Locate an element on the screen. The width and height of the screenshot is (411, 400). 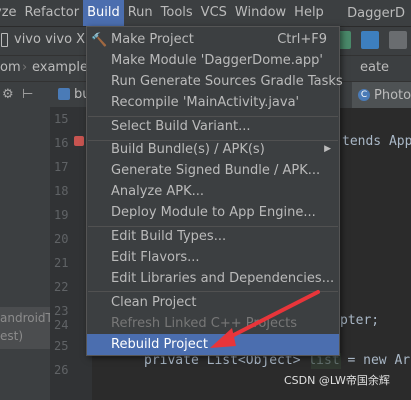
settings-gear-icon: ⚙ is located at coordinates (8, 94).